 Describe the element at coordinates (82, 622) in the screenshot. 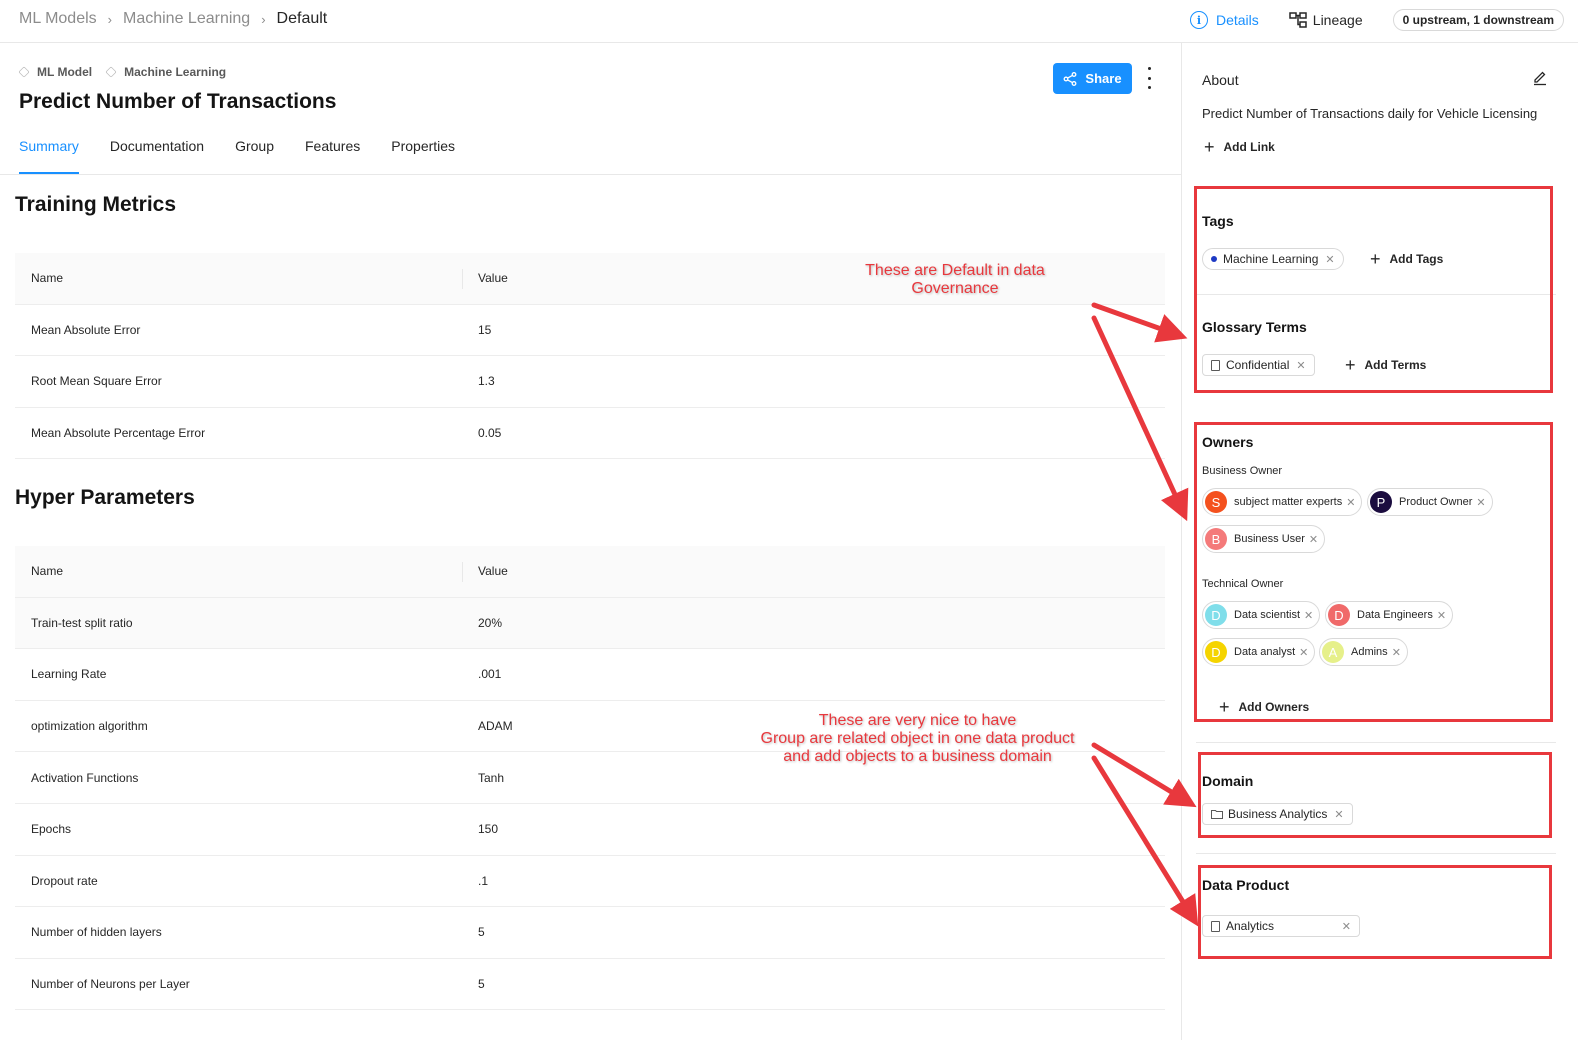

I see `param-name: Train-test split ratio` at that location.